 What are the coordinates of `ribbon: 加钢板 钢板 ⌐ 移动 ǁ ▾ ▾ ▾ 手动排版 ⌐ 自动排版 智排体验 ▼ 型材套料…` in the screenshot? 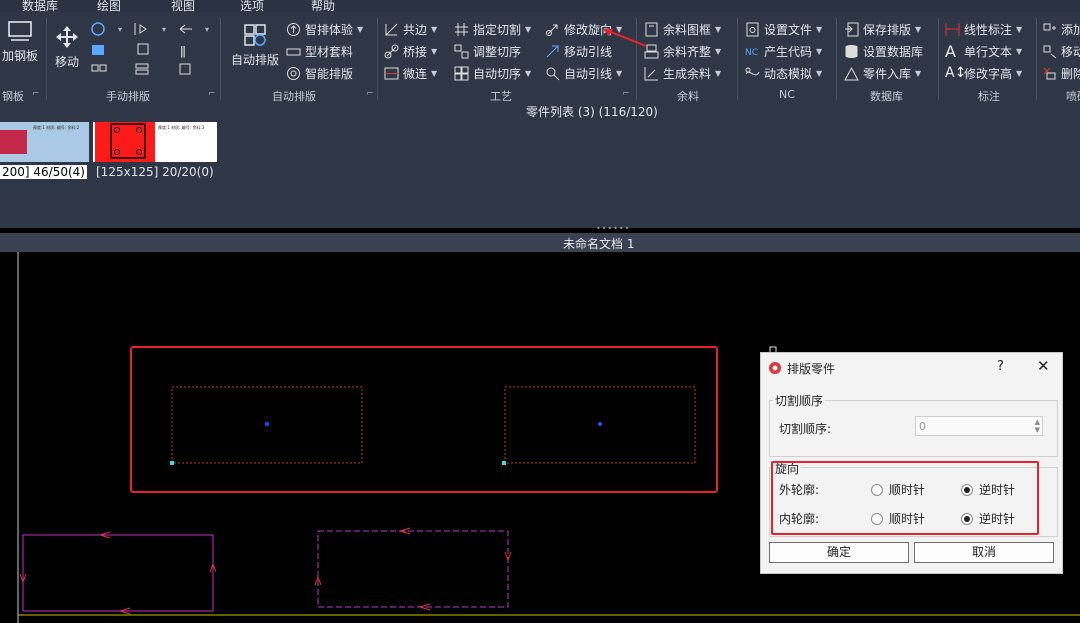 It's located at (540, 57).